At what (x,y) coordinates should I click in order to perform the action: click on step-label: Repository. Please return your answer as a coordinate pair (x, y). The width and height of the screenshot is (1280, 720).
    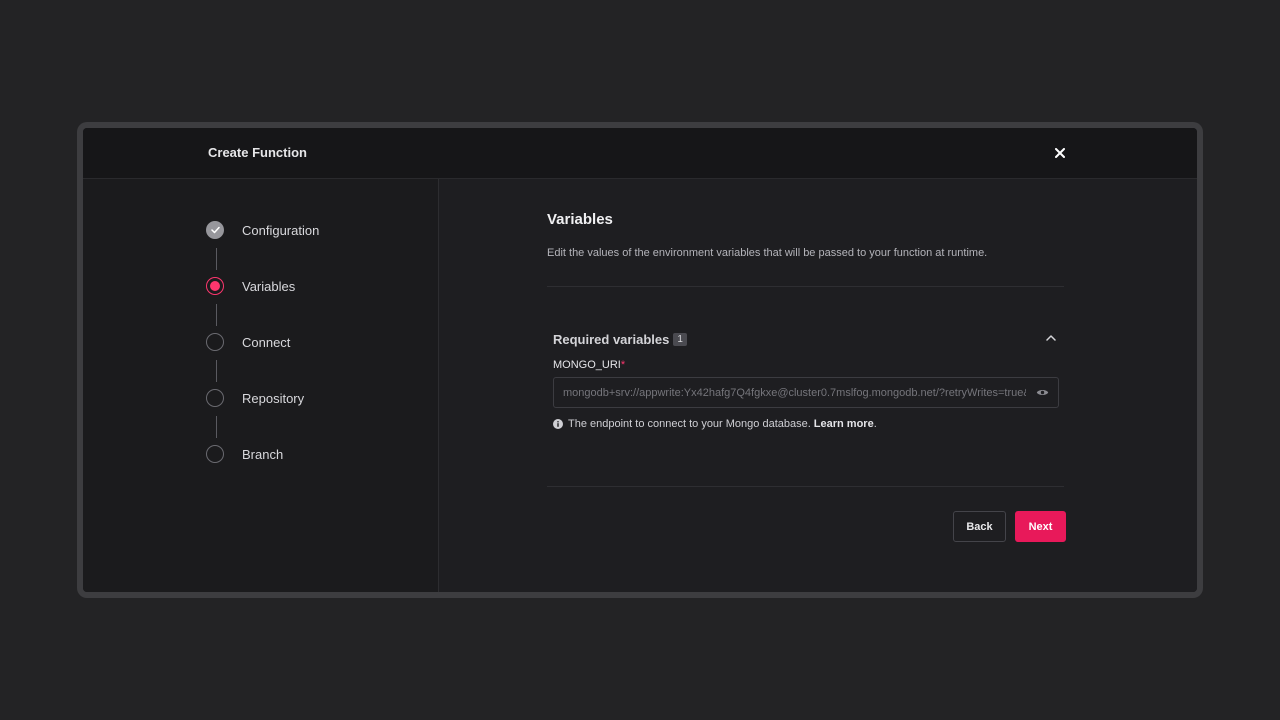
    Looking at the image, I should click on (273, 398).